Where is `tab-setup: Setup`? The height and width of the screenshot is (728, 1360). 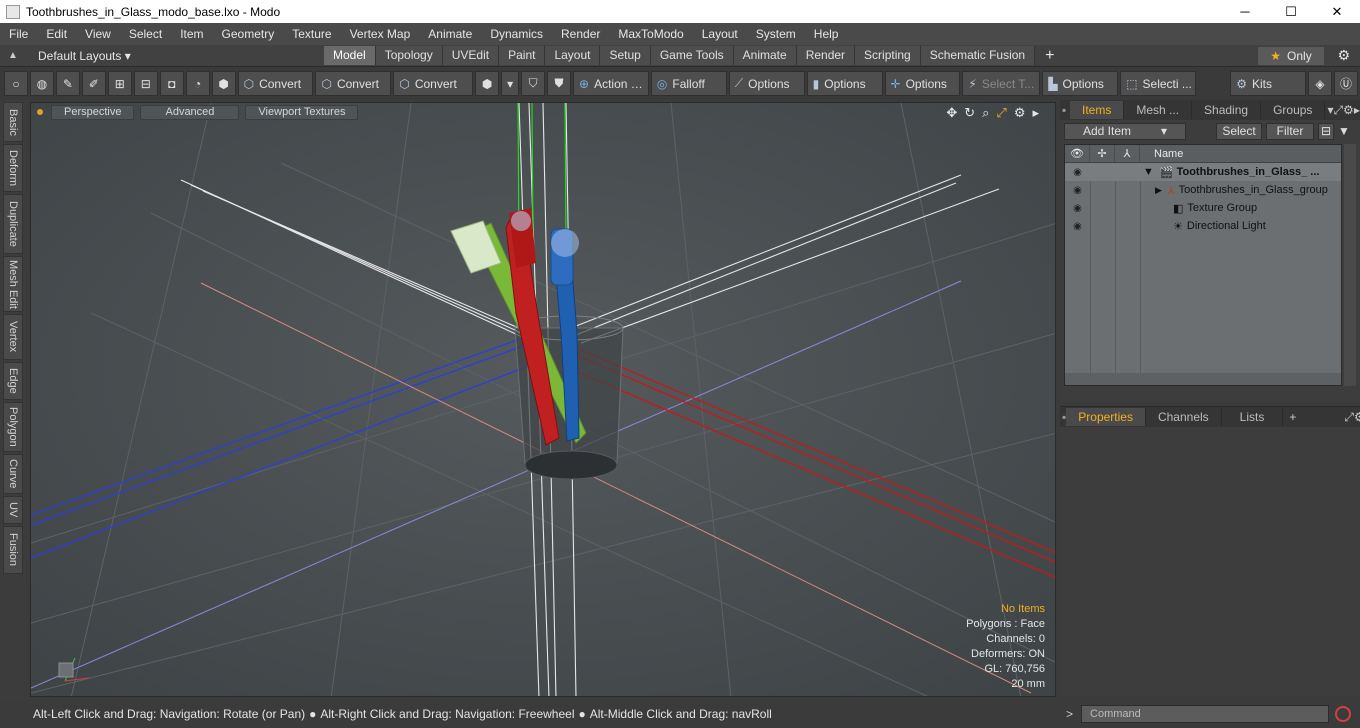 tab-setup: Setup is located at coordinates (625, 55).